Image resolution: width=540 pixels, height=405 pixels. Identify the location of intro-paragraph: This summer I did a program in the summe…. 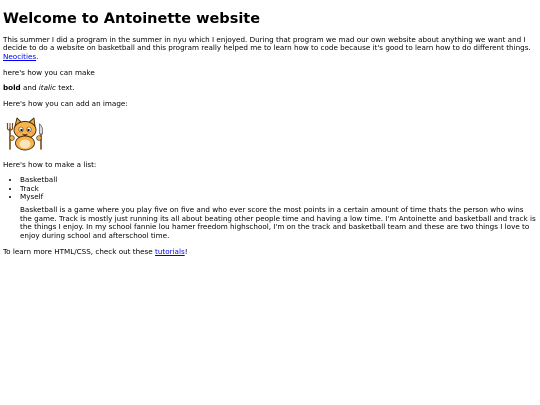
(270, 48).